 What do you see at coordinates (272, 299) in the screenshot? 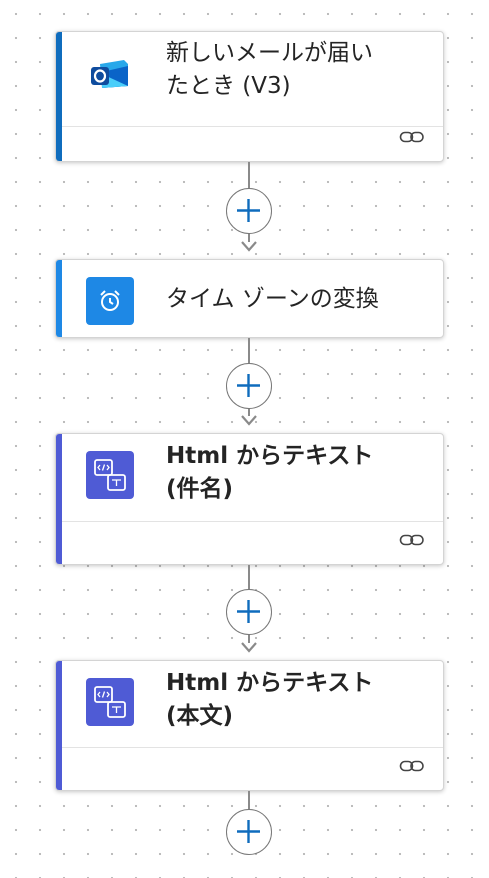
I see `step-title-line1: タイム ゾーンの変換` at bounding box center [272, 299].